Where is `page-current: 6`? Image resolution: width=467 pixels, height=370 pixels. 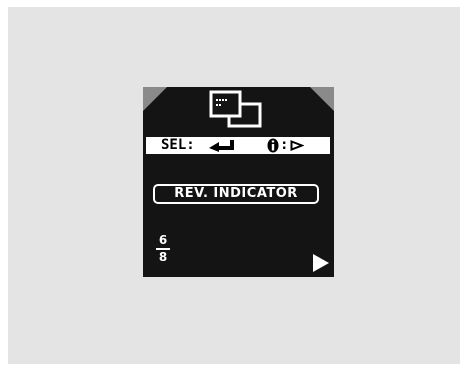
page-current: 6 is located at coordinates (163, 240).